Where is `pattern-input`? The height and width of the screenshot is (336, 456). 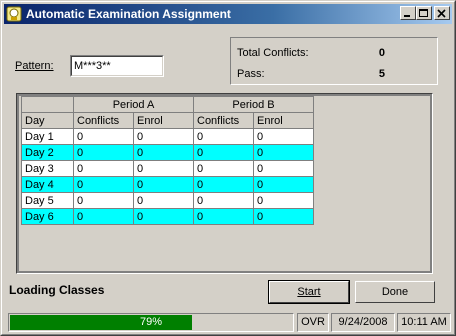
pattern-input is located at coordinates (117, 66).